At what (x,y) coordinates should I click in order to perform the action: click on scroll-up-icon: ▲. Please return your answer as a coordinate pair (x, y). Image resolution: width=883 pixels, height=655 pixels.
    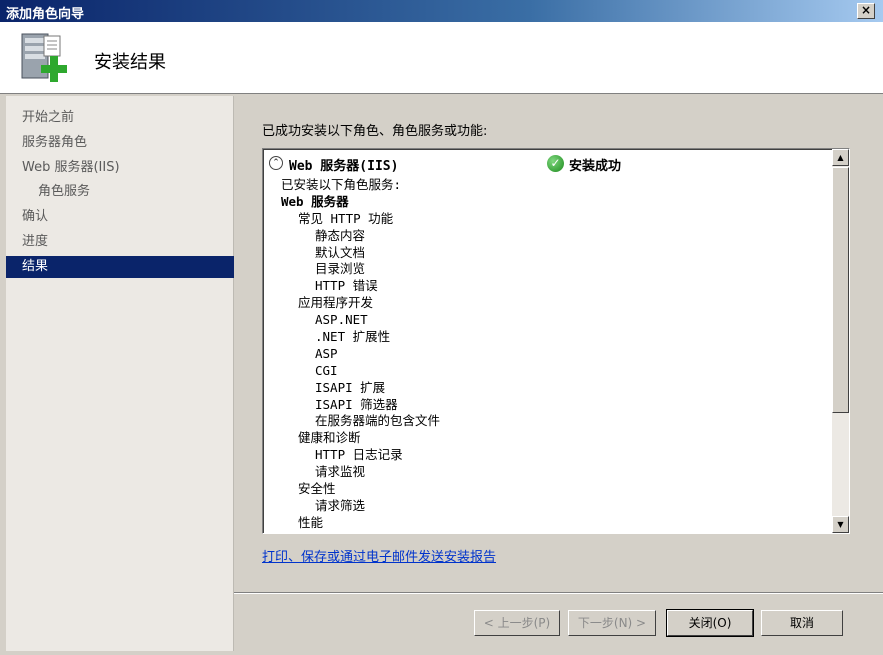
    Looking at the image, I should click on (840, 157).